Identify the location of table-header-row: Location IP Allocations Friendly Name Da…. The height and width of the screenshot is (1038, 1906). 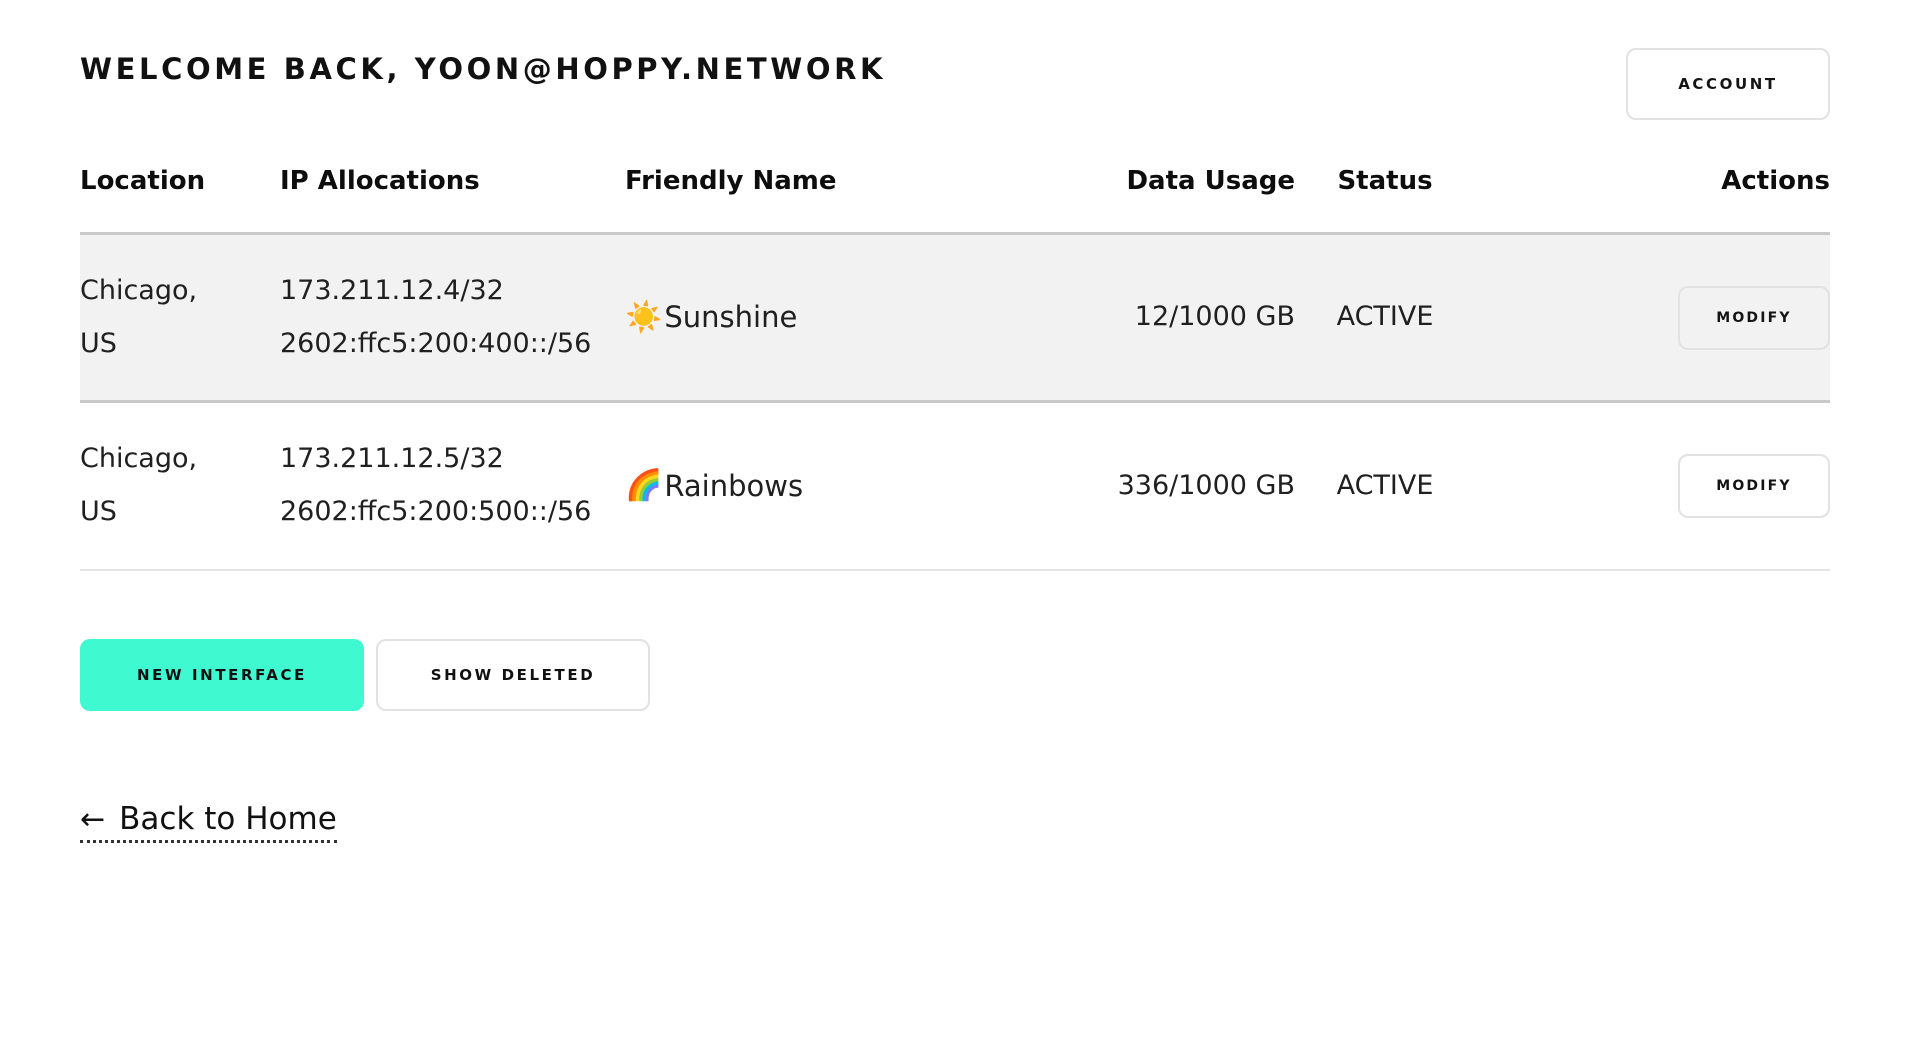
(955, 200).